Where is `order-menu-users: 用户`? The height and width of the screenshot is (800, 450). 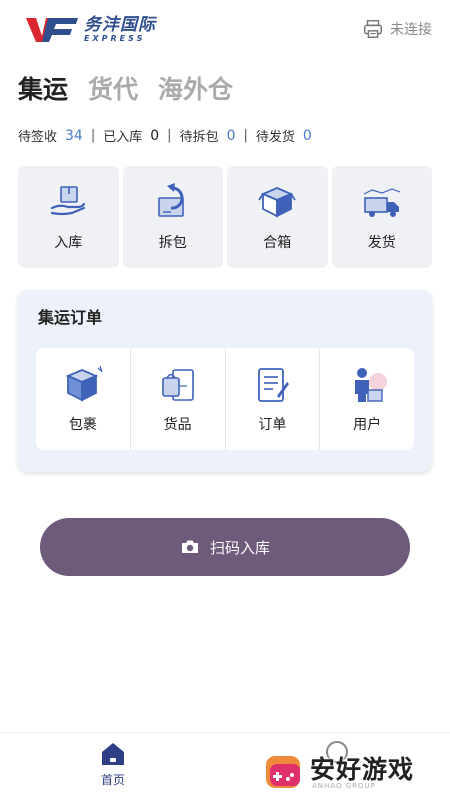 order-menu-users: 用户 is located at coordinates (367, 399).